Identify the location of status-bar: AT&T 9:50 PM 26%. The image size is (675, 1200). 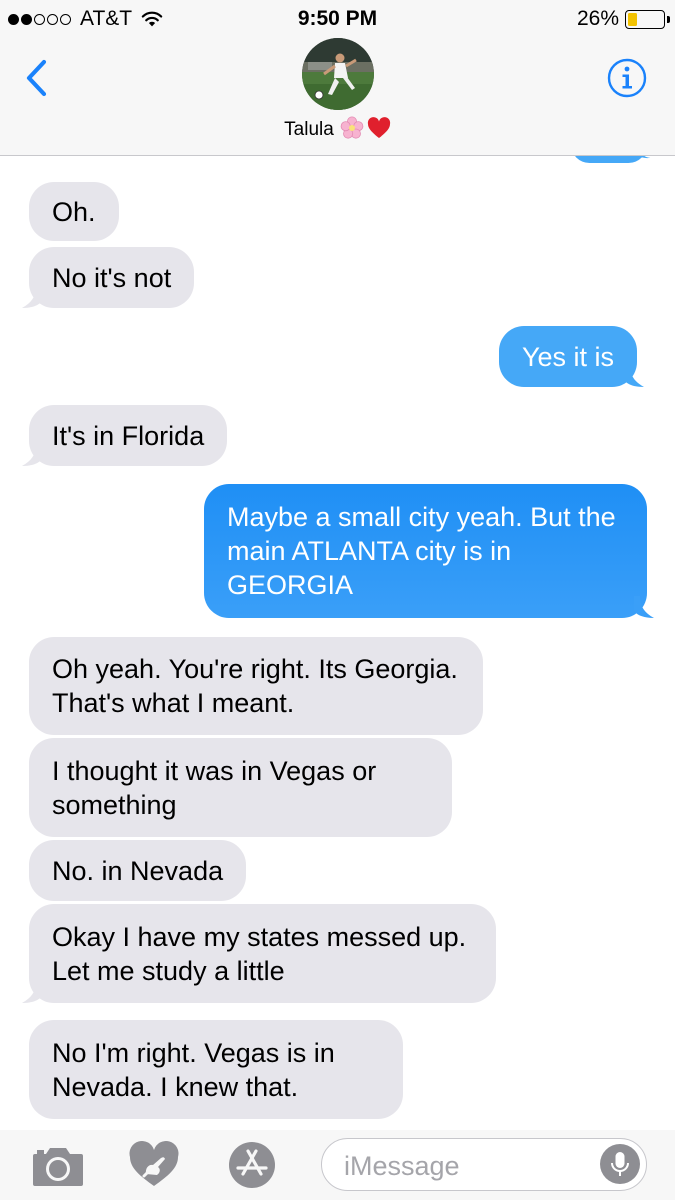
(337, 19).